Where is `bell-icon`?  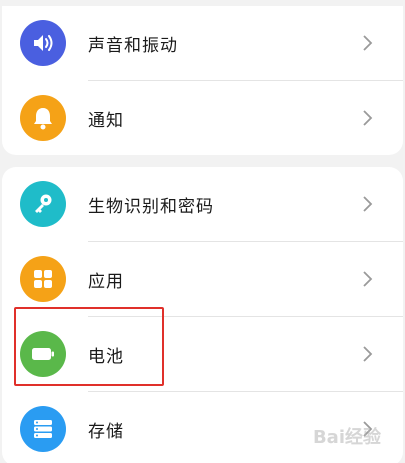
bell-icon is located at coordinates (43, 118).